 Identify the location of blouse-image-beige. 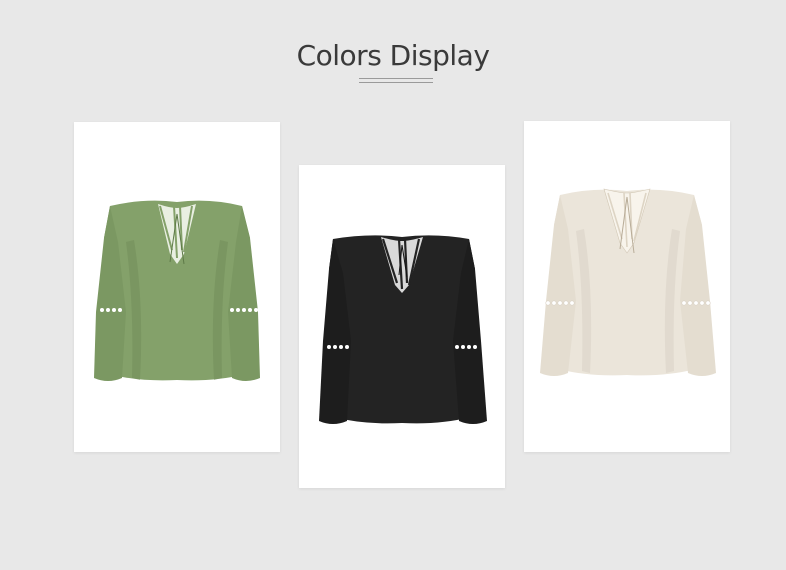
(628, 282).